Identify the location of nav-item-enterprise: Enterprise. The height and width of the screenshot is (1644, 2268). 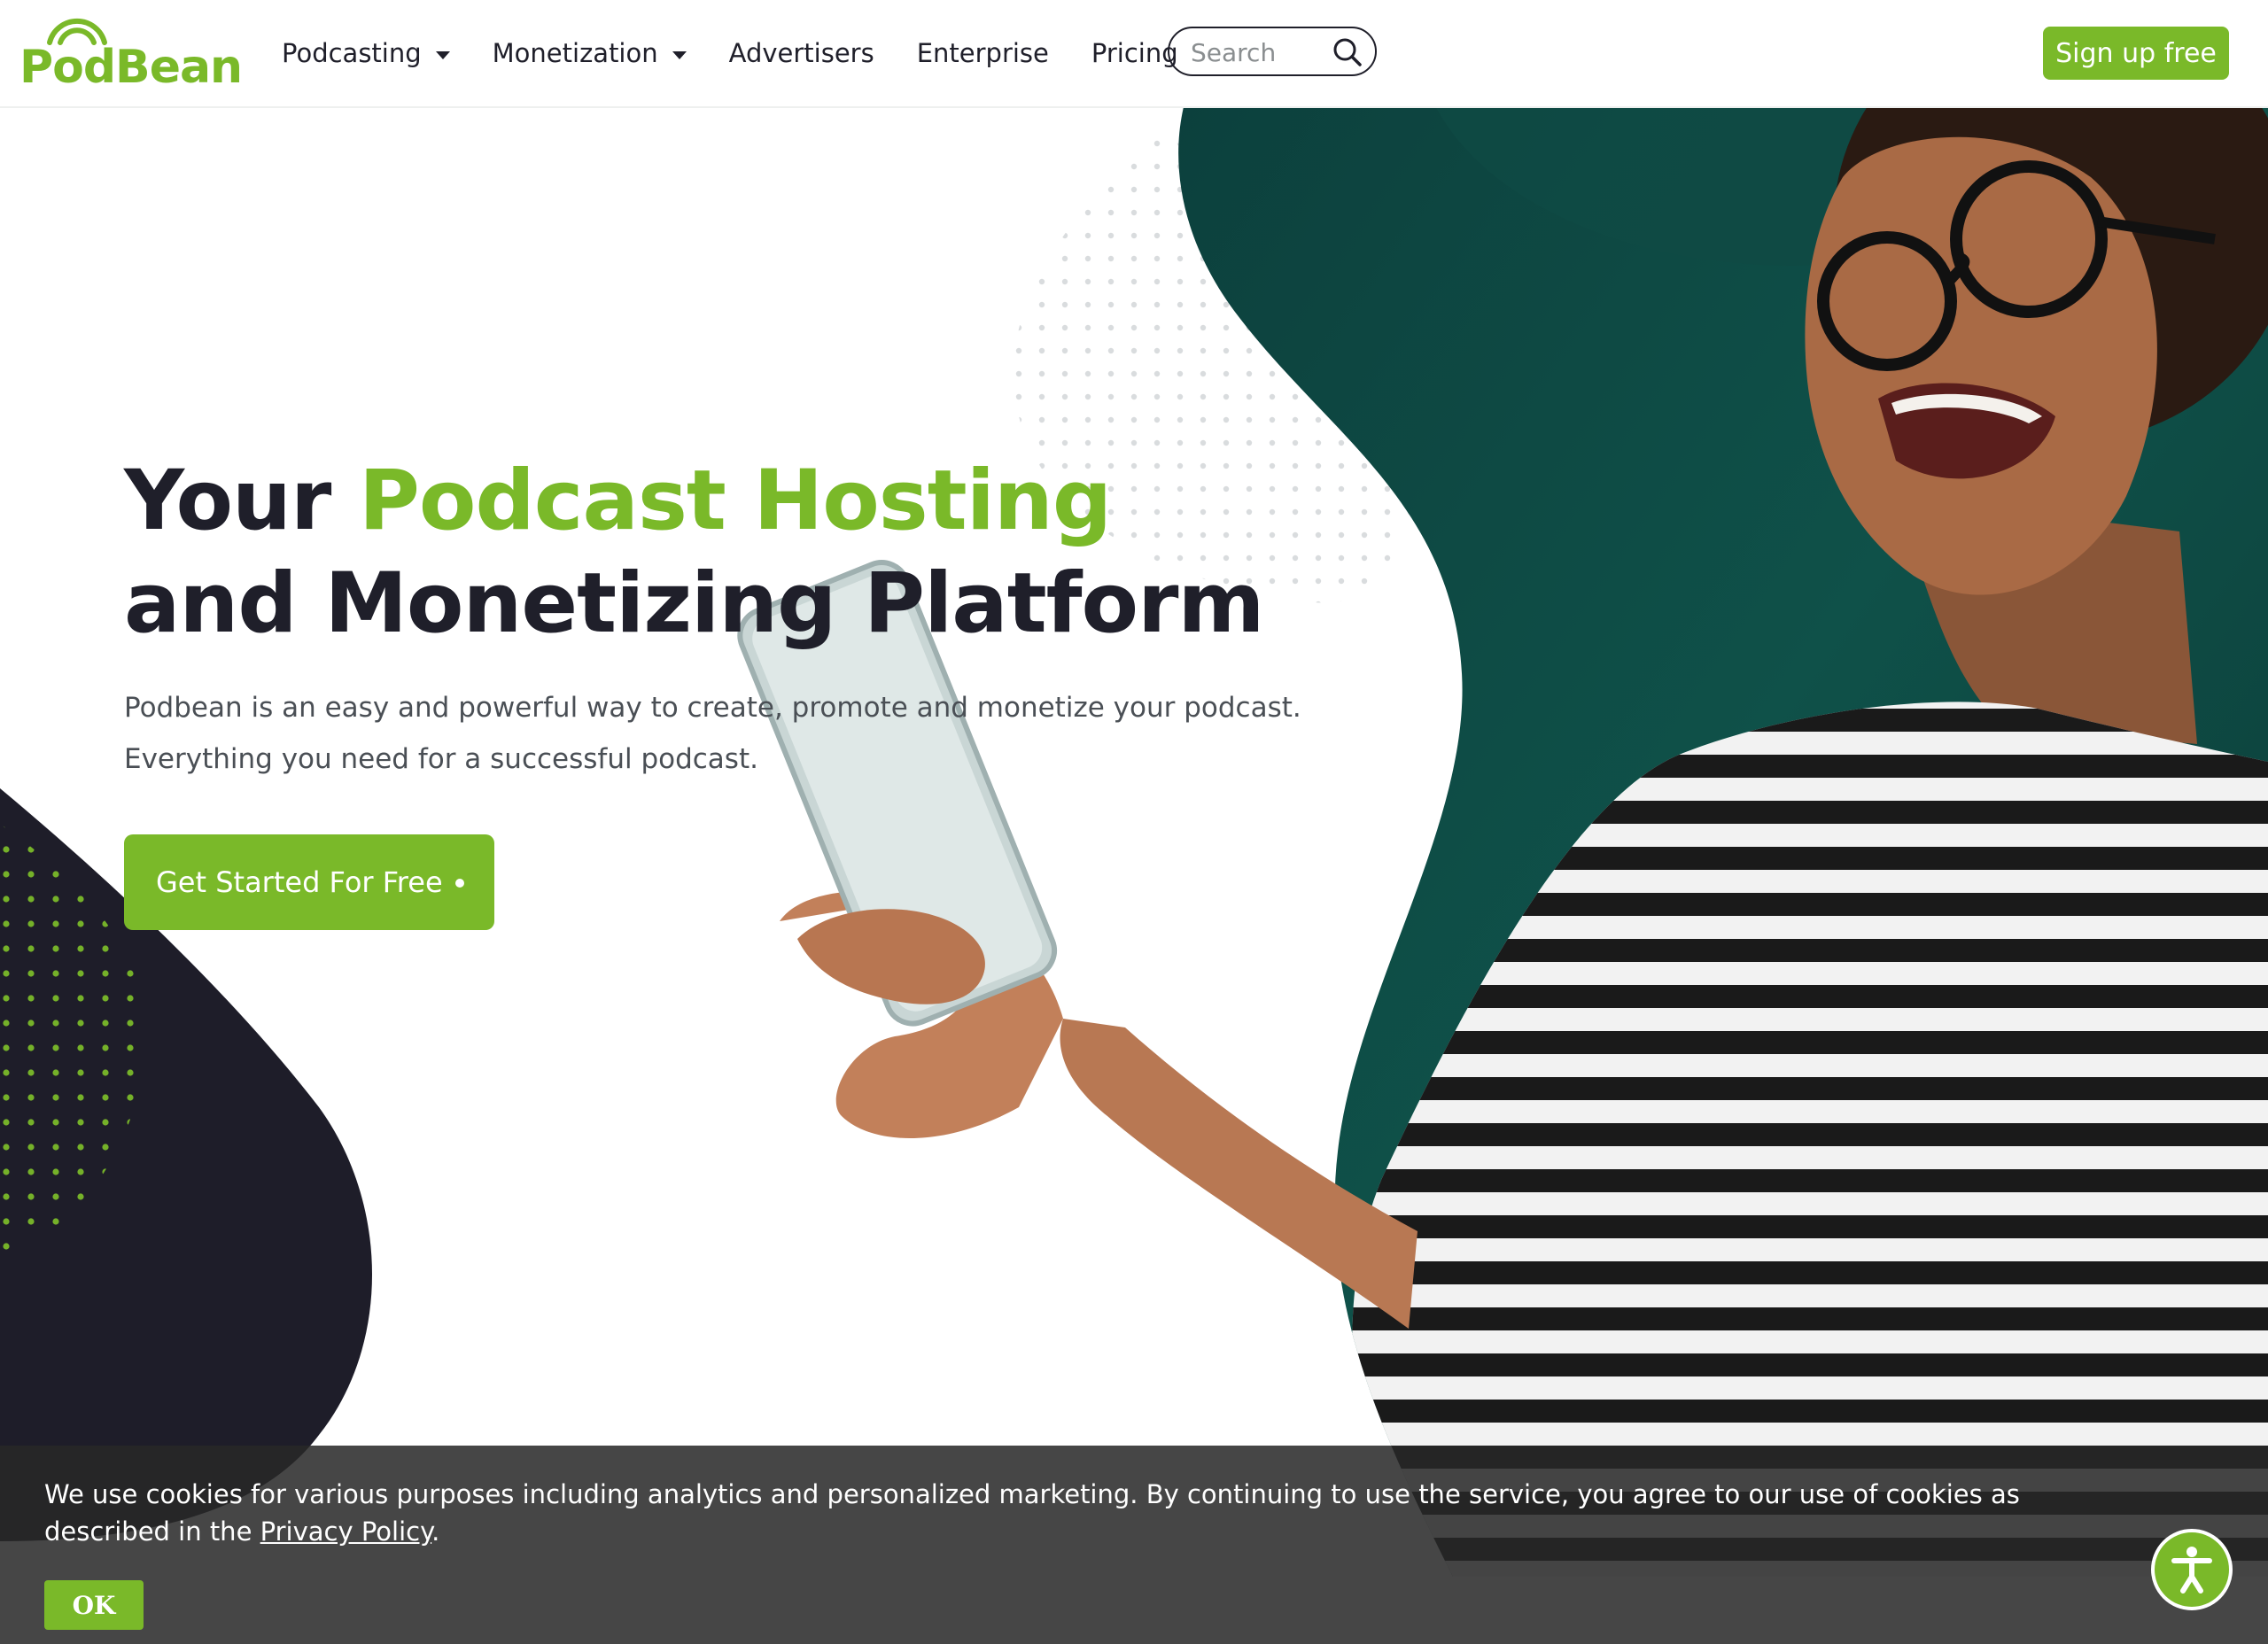
(983, 53).